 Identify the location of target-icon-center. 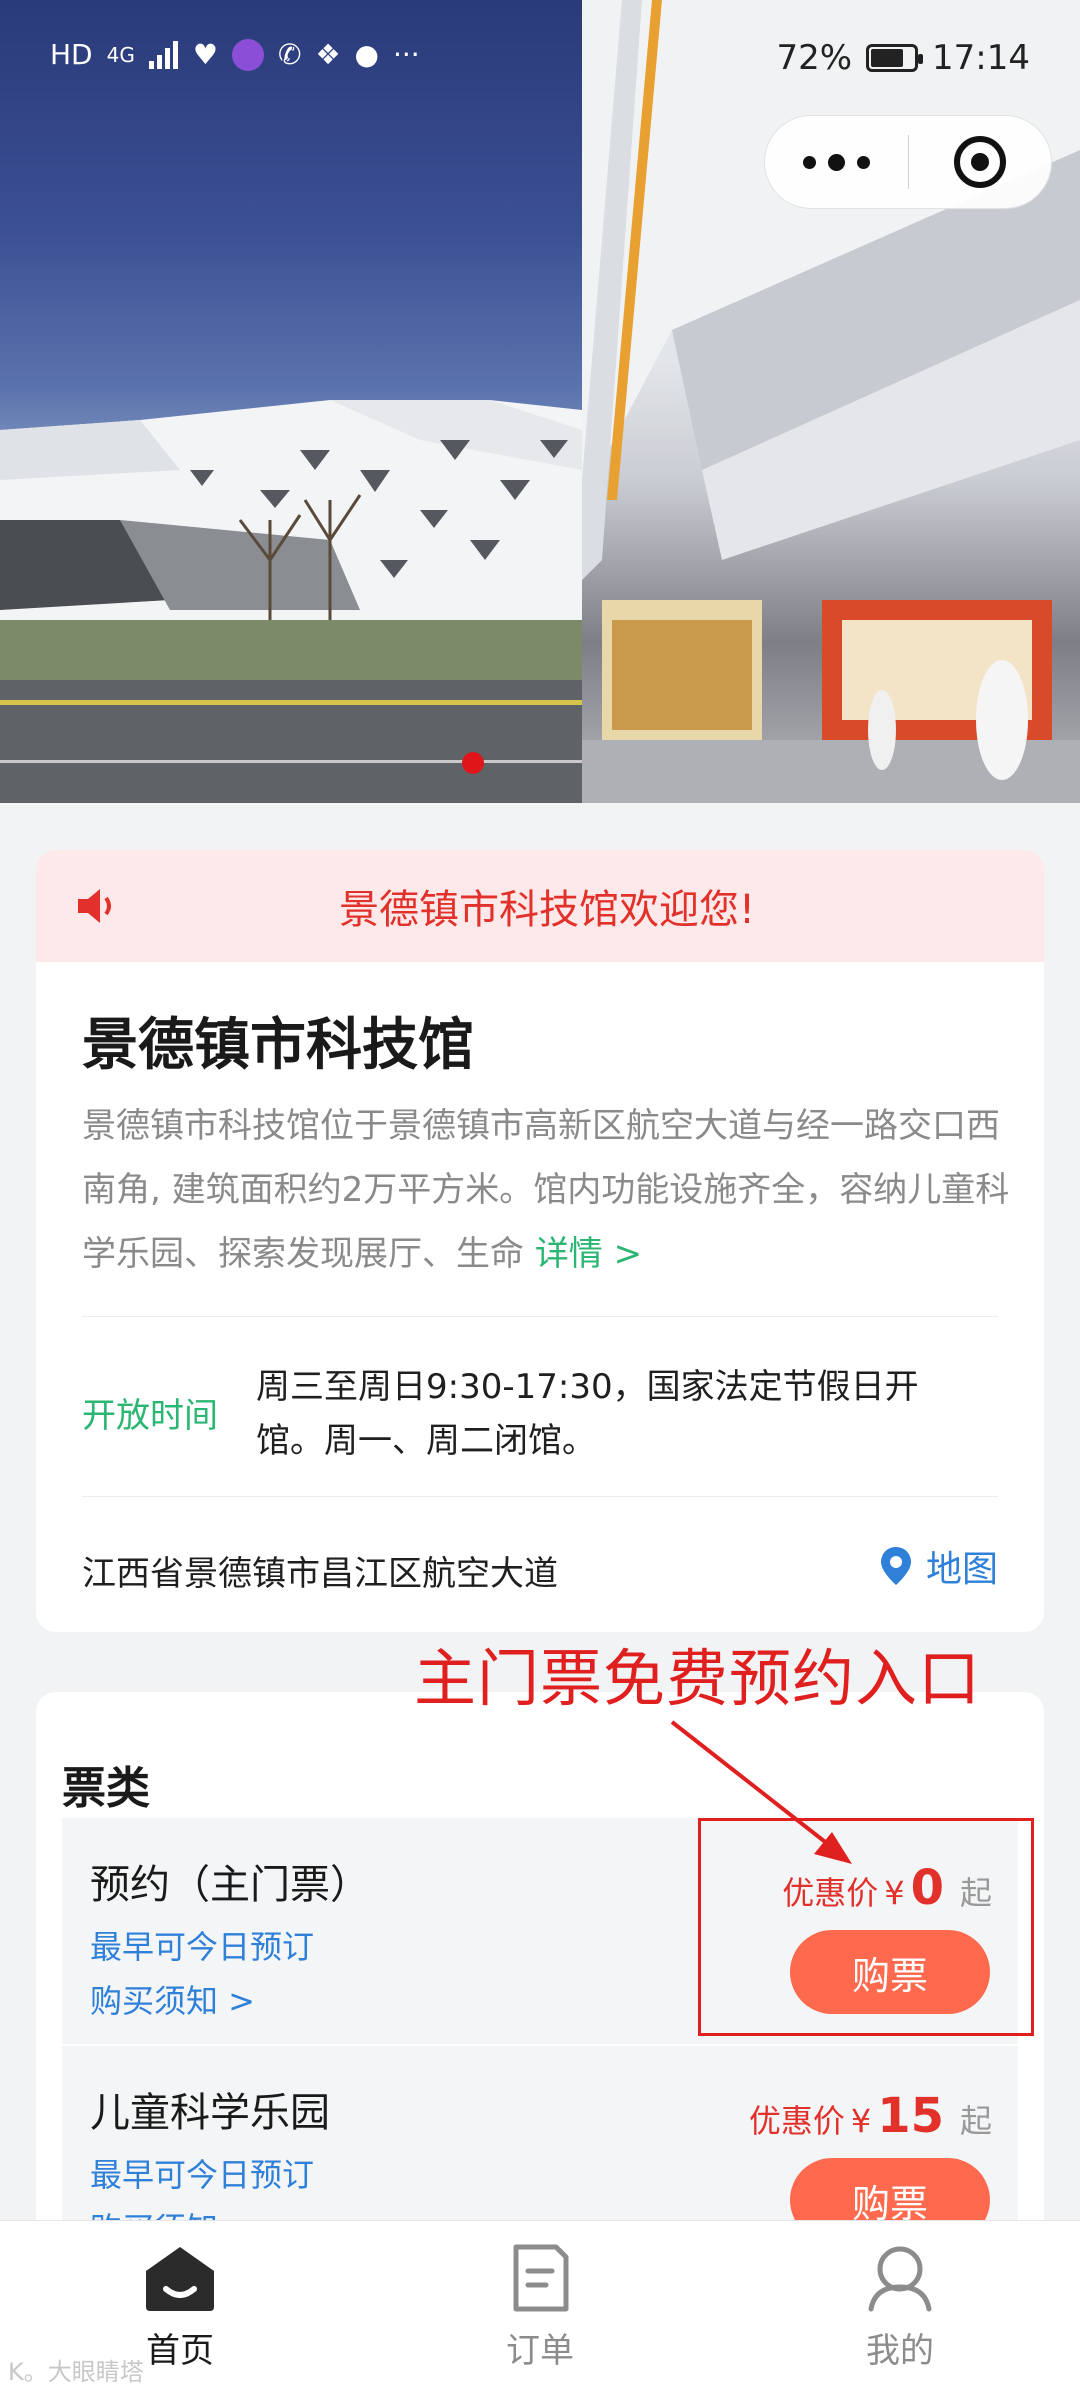
(979, 162).